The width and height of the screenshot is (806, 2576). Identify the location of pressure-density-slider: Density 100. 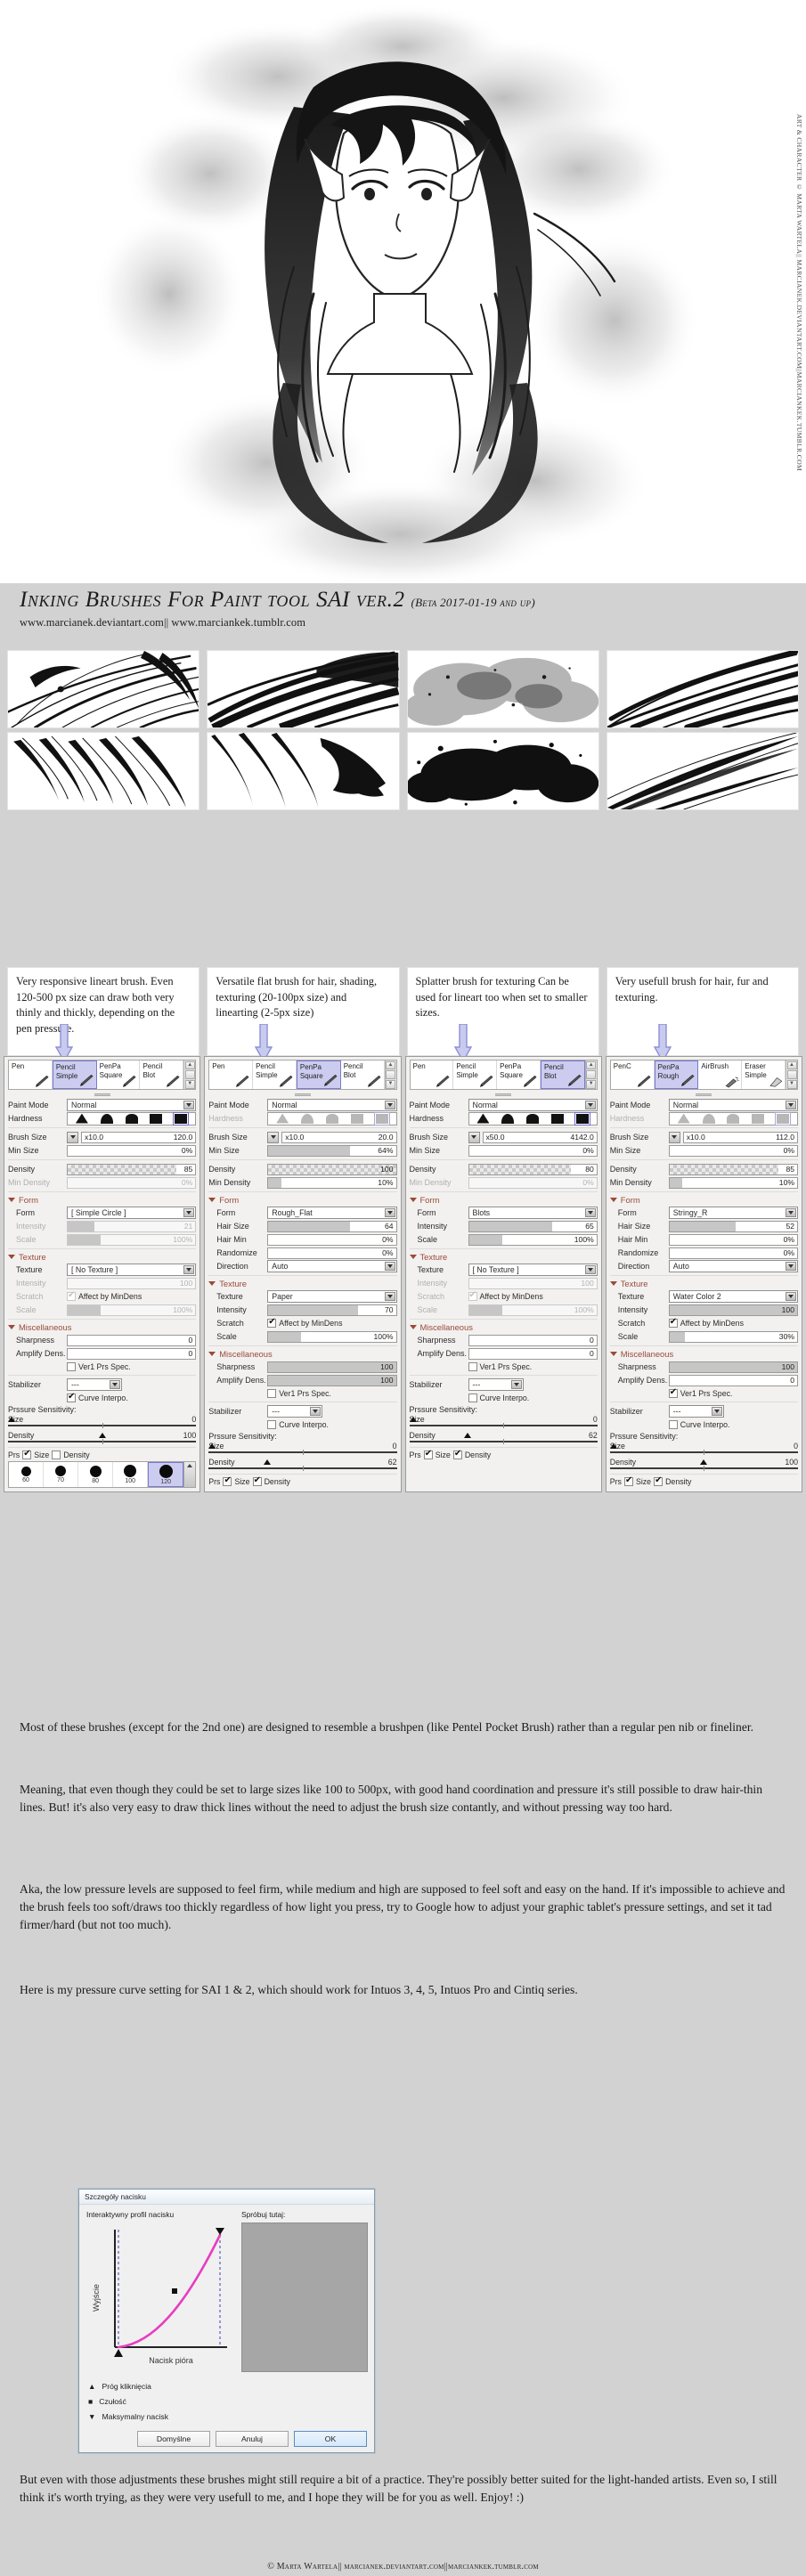
(102, 1437).